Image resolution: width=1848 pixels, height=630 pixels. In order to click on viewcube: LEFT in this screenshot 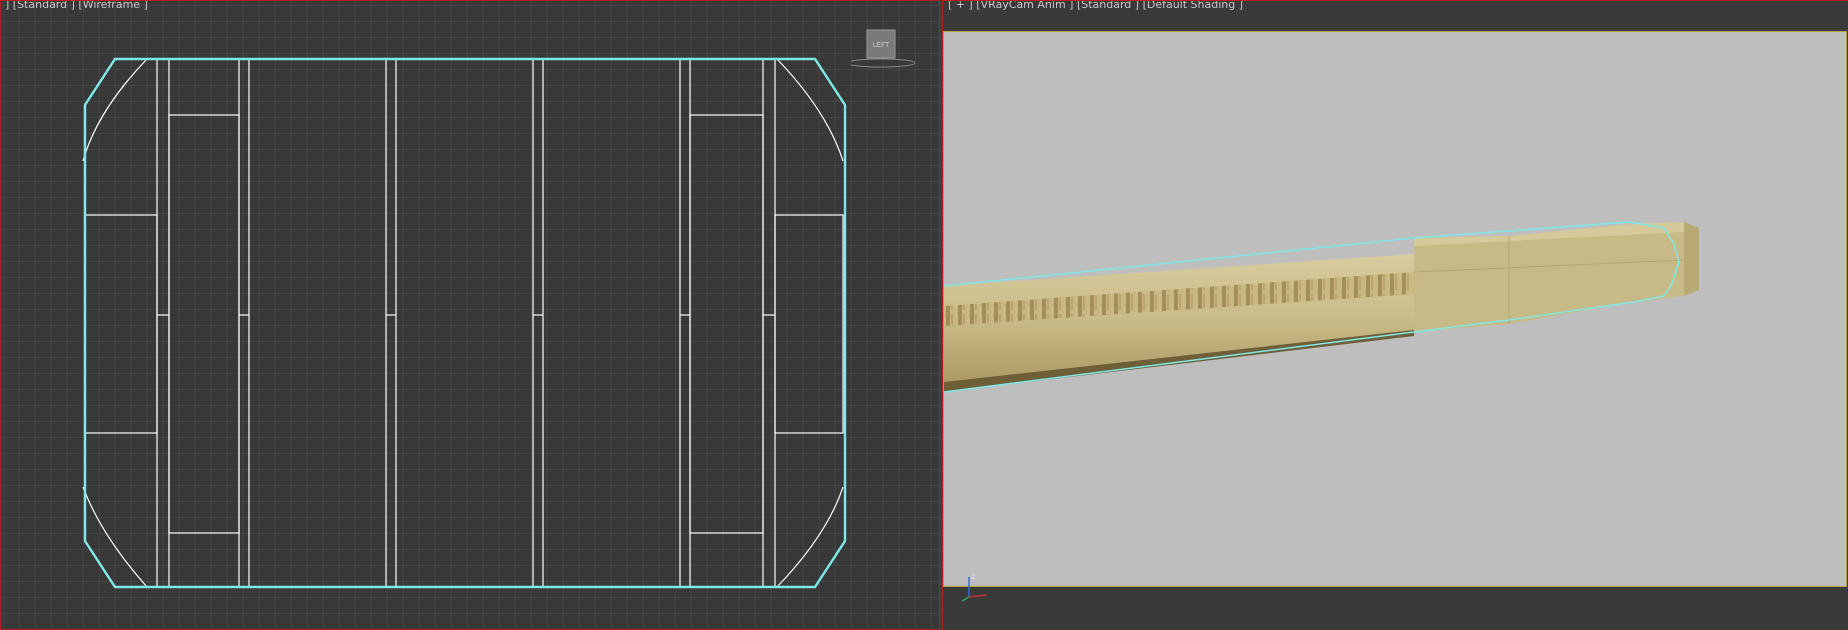, I will do `click(891, 48)`.